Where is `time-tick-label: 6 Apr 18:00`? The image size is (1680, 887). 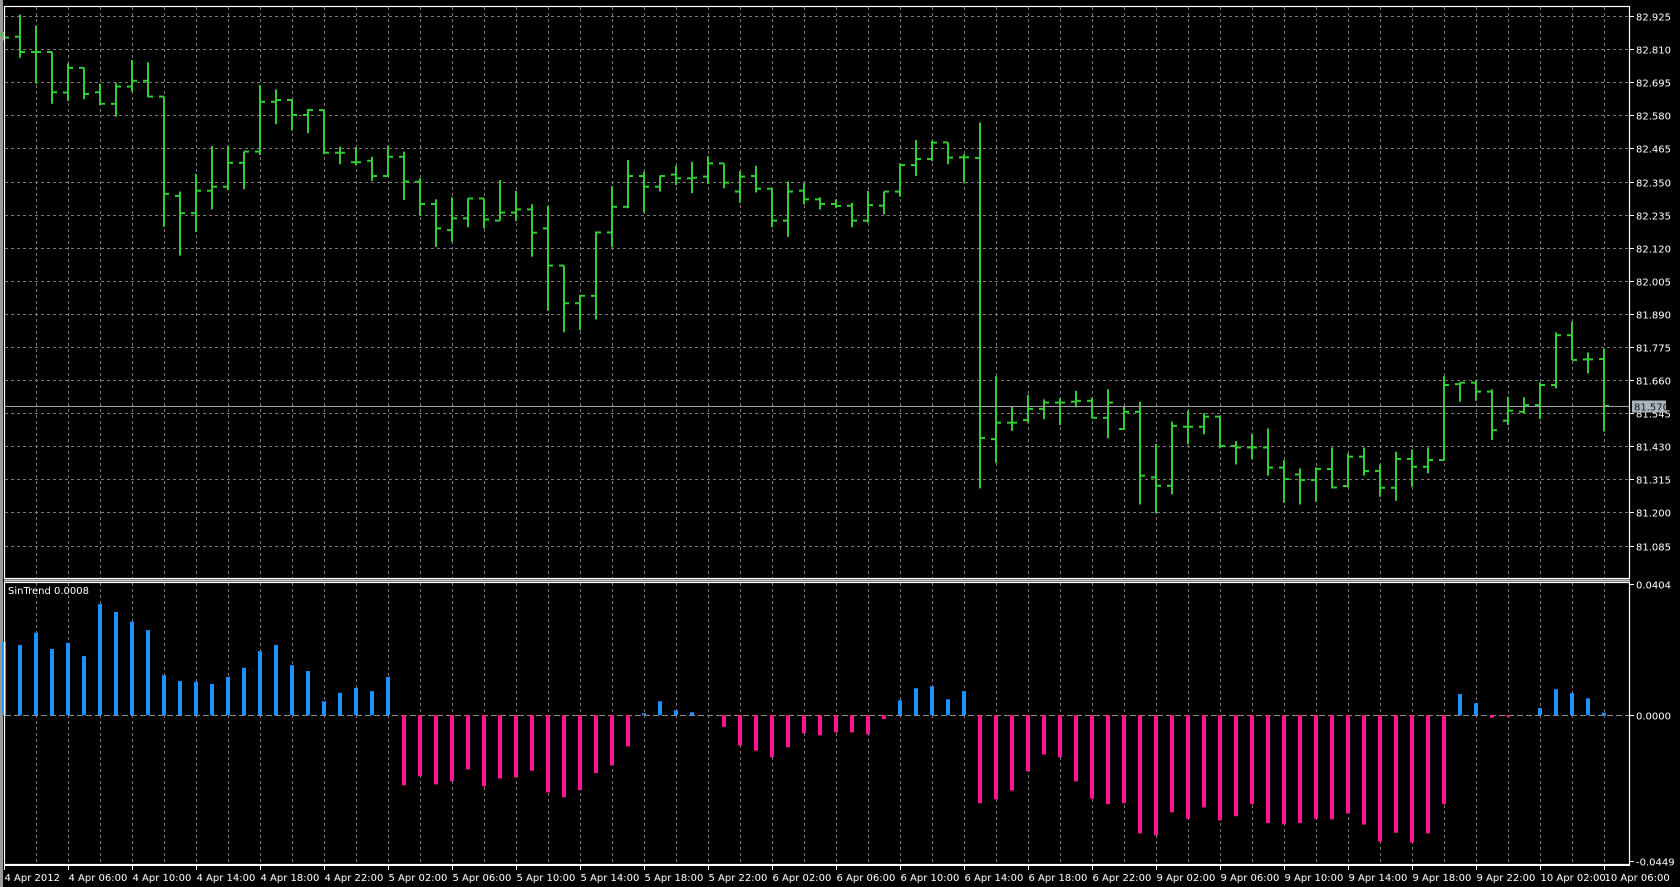
time-tick-label: 6 Apr 18:00 is located at coordinates (1058, 878).